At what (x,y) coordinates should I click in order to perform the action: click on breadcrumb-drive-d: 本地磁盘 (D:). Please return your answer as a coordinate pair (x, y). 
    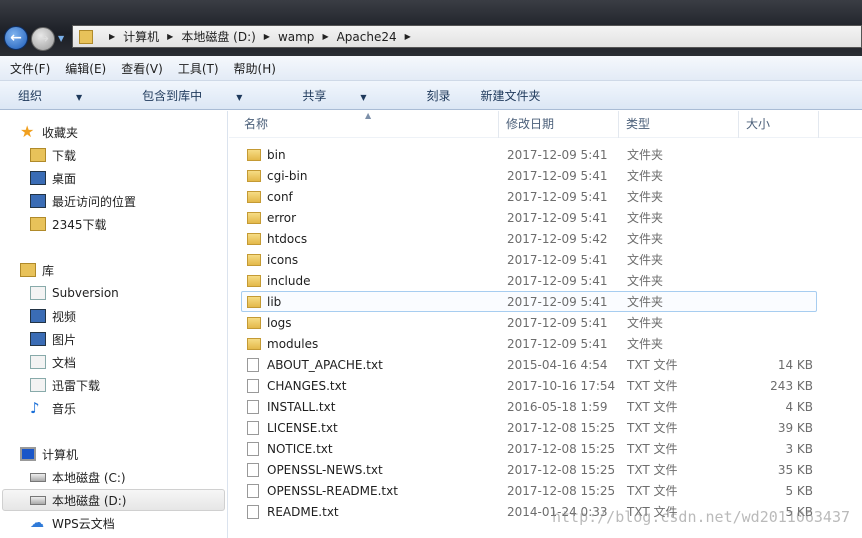
    Looking at the image, I should click on (218, 36).